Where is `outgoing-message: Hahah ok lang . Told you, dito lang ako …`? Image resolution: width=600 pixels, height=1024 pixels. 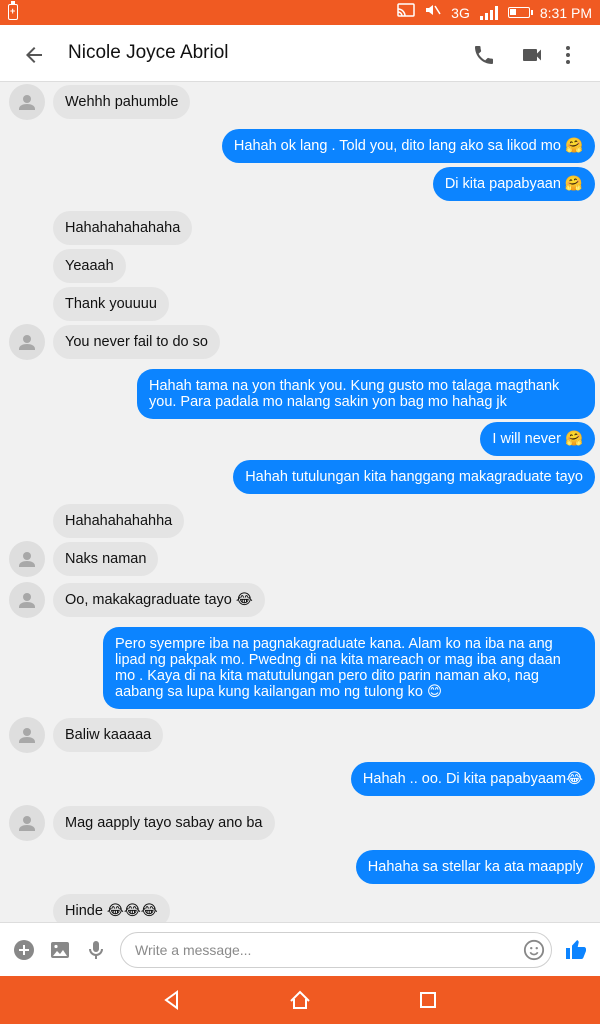 outgoing-message: Hahah ok lang . Told you, dito lang ako … is located at coordinates (408, 146).